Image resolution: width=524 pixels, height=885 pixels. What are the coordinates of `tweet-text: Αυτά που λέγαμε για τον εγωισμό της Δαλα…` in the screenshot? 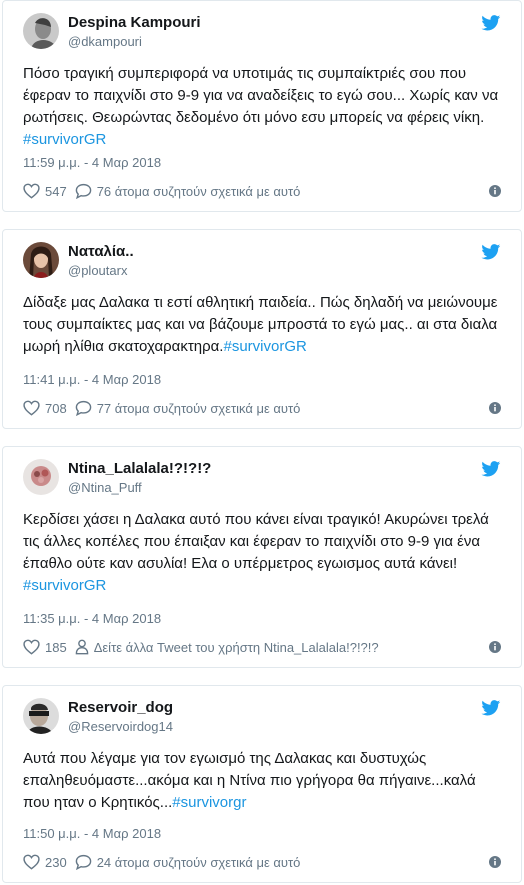 It's located at (264, 781).